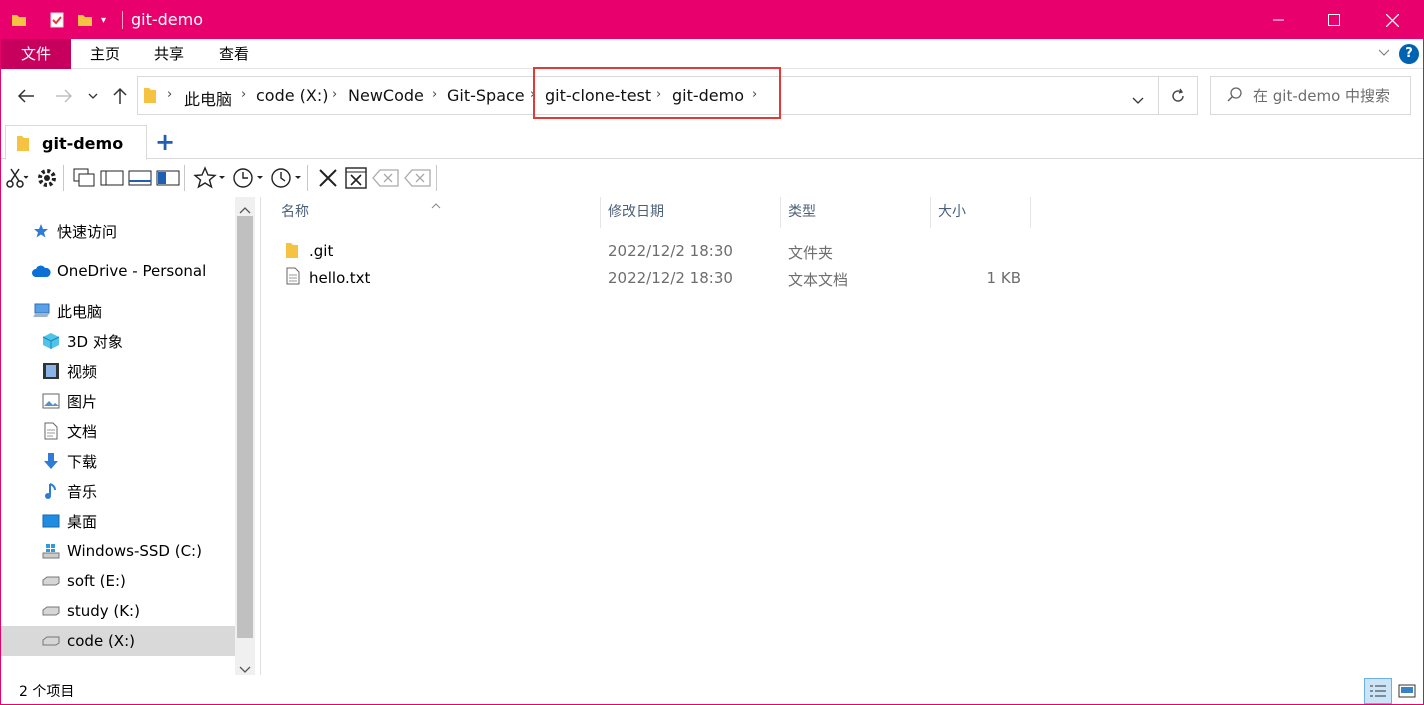  What do you see at coordinates (292, 95) in the screenshot?
I see `crumb-code-drive: code (X:)` at bounding box center [292, 95].